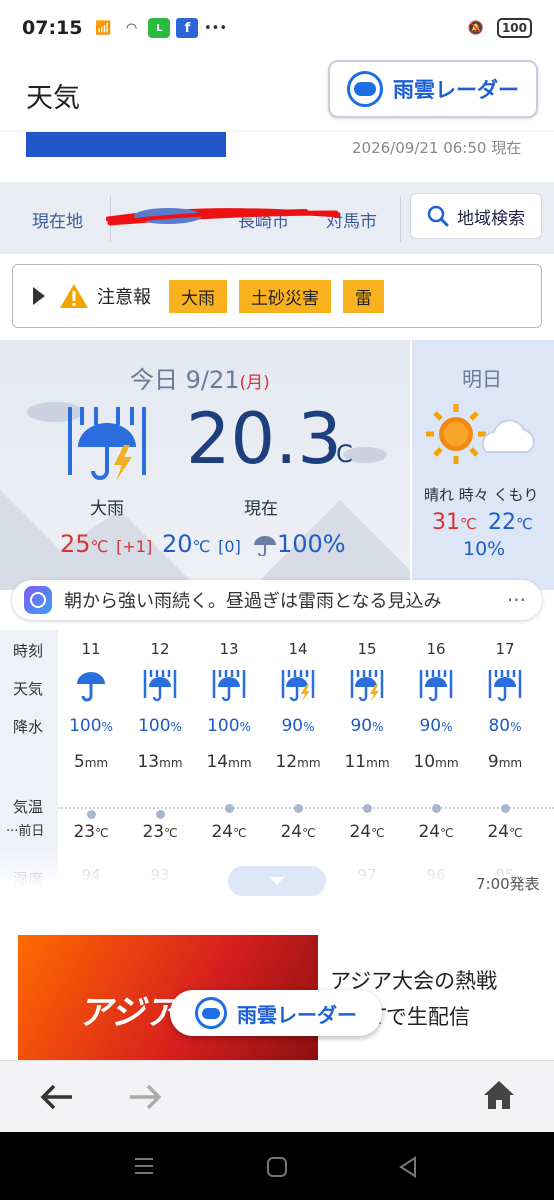 Image resolution: width=554 pixels, height=1200 pixels. Describe the element at coordinates (298, 762) in the screenshot. I see `hourly-precip: 12mm` at that location.